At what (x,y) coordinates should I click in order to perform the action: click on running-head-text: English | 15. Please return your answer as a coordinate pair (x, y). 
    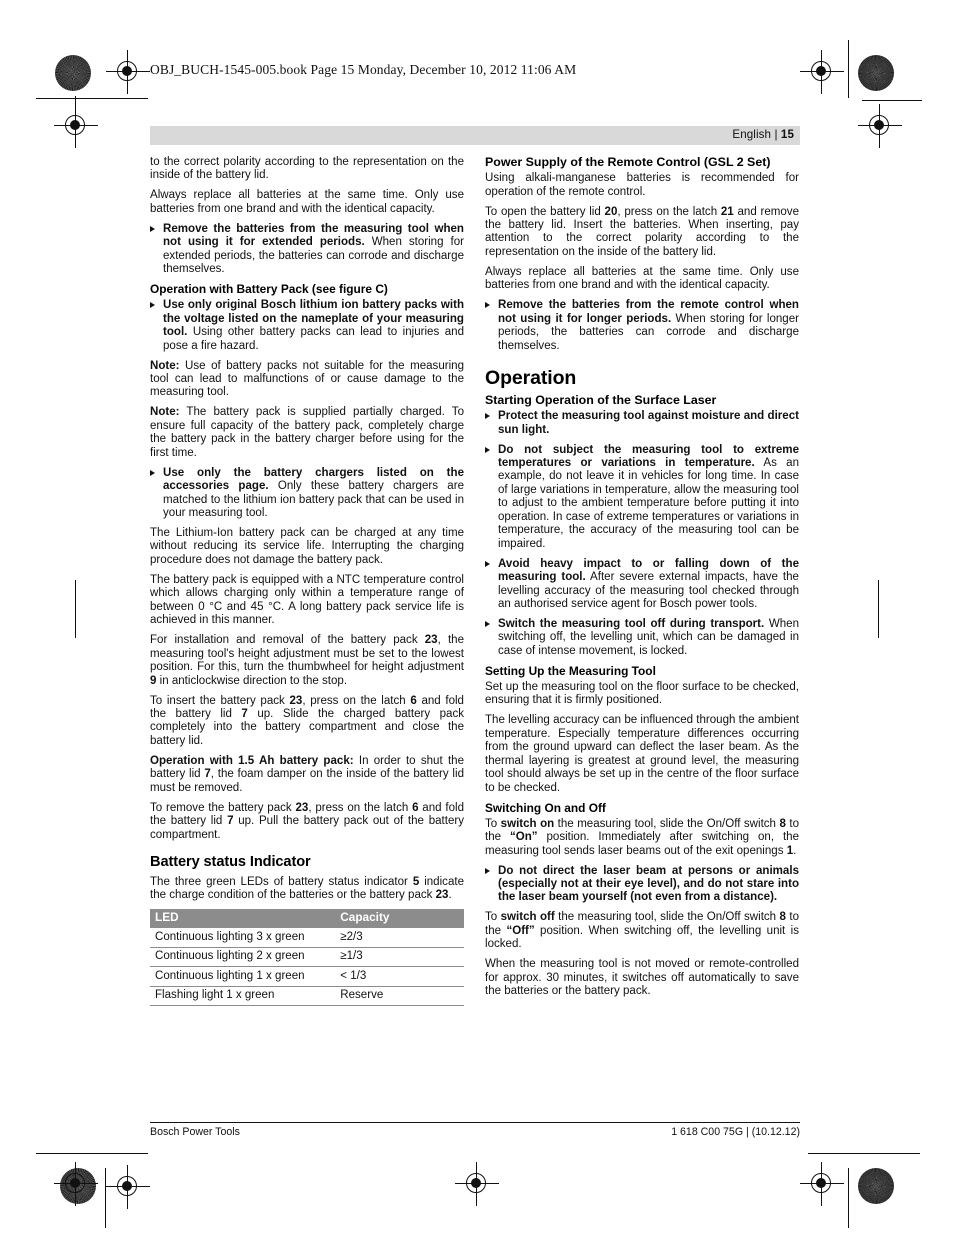
    Looking at the image, I should click on (763, 134).